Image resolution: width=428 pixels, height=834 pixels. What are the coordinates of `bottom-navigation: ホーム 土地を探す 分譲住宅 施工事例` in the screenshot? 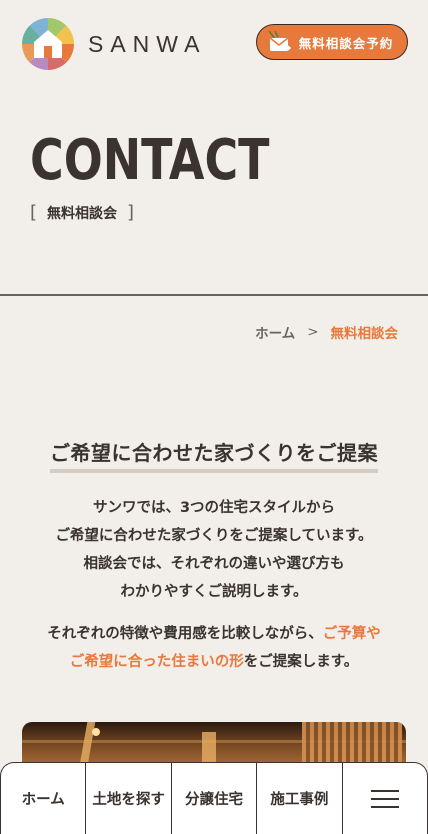 It's located at (214, 798).